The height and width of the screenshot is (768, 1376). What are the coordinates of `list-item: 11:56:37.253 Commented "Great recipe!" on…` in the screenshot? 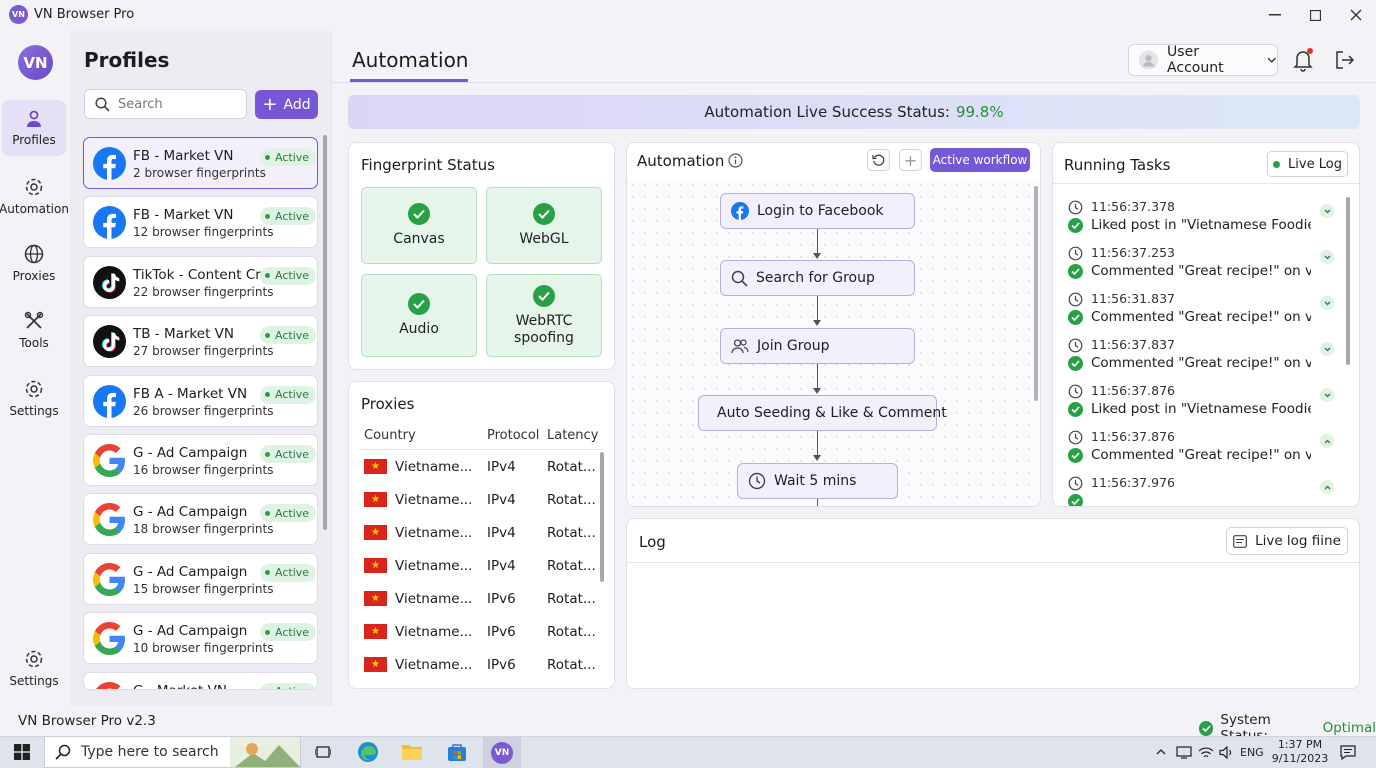 It's located at (1201, 268).